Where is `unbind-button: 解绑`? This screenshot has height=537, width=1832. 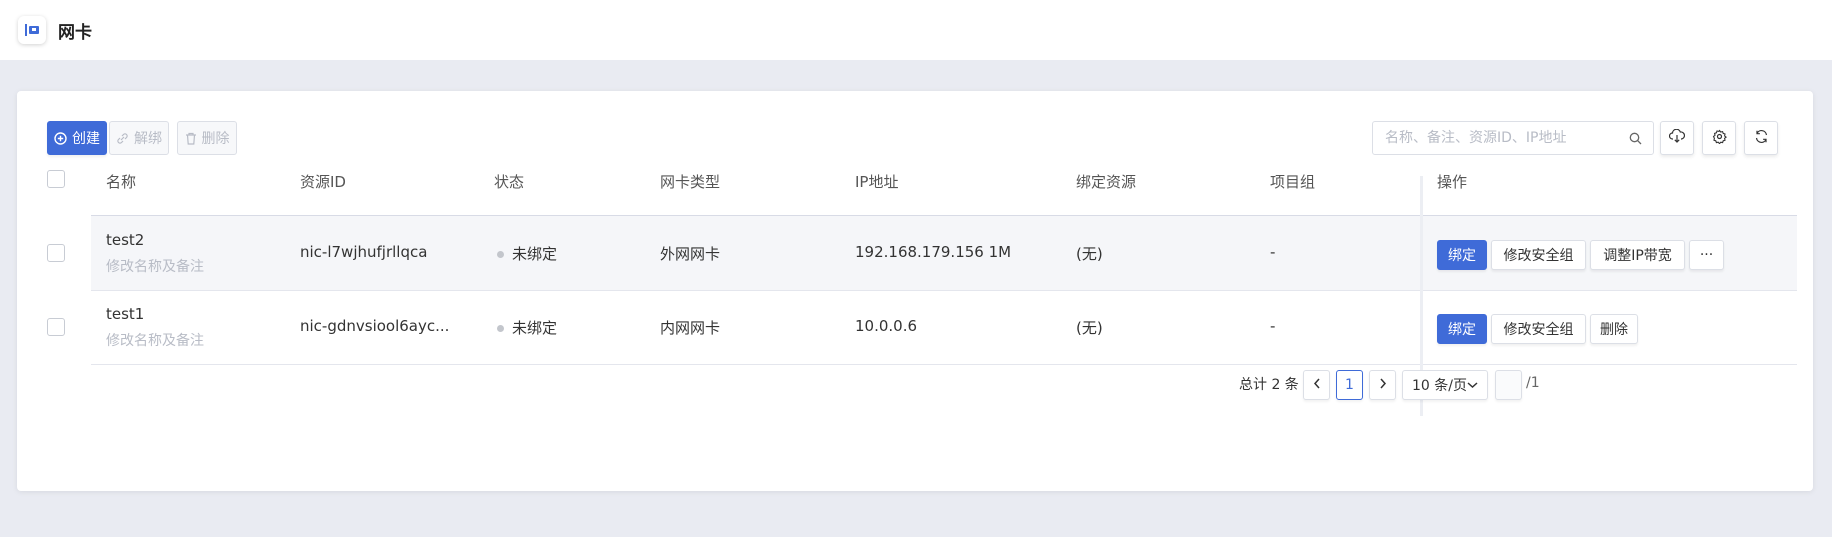
unbind-button: 解绑 is located at coordinates (139, 138).